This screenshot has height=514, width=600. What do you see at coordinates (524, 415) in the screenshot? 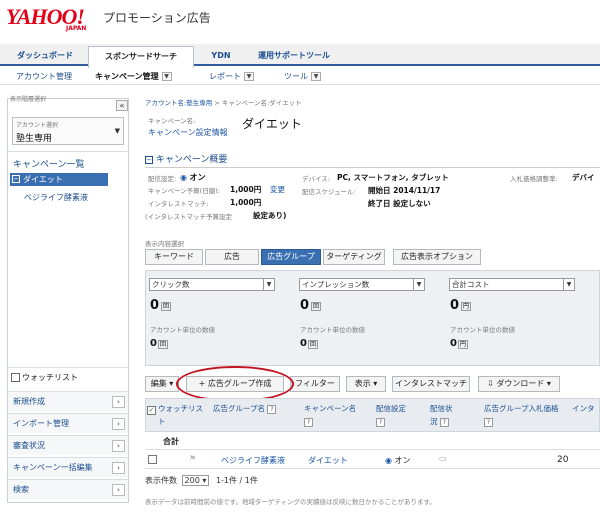
I see `column-header-bid: 広告グループ入札価格 ?` at bounding box center [524, 415].